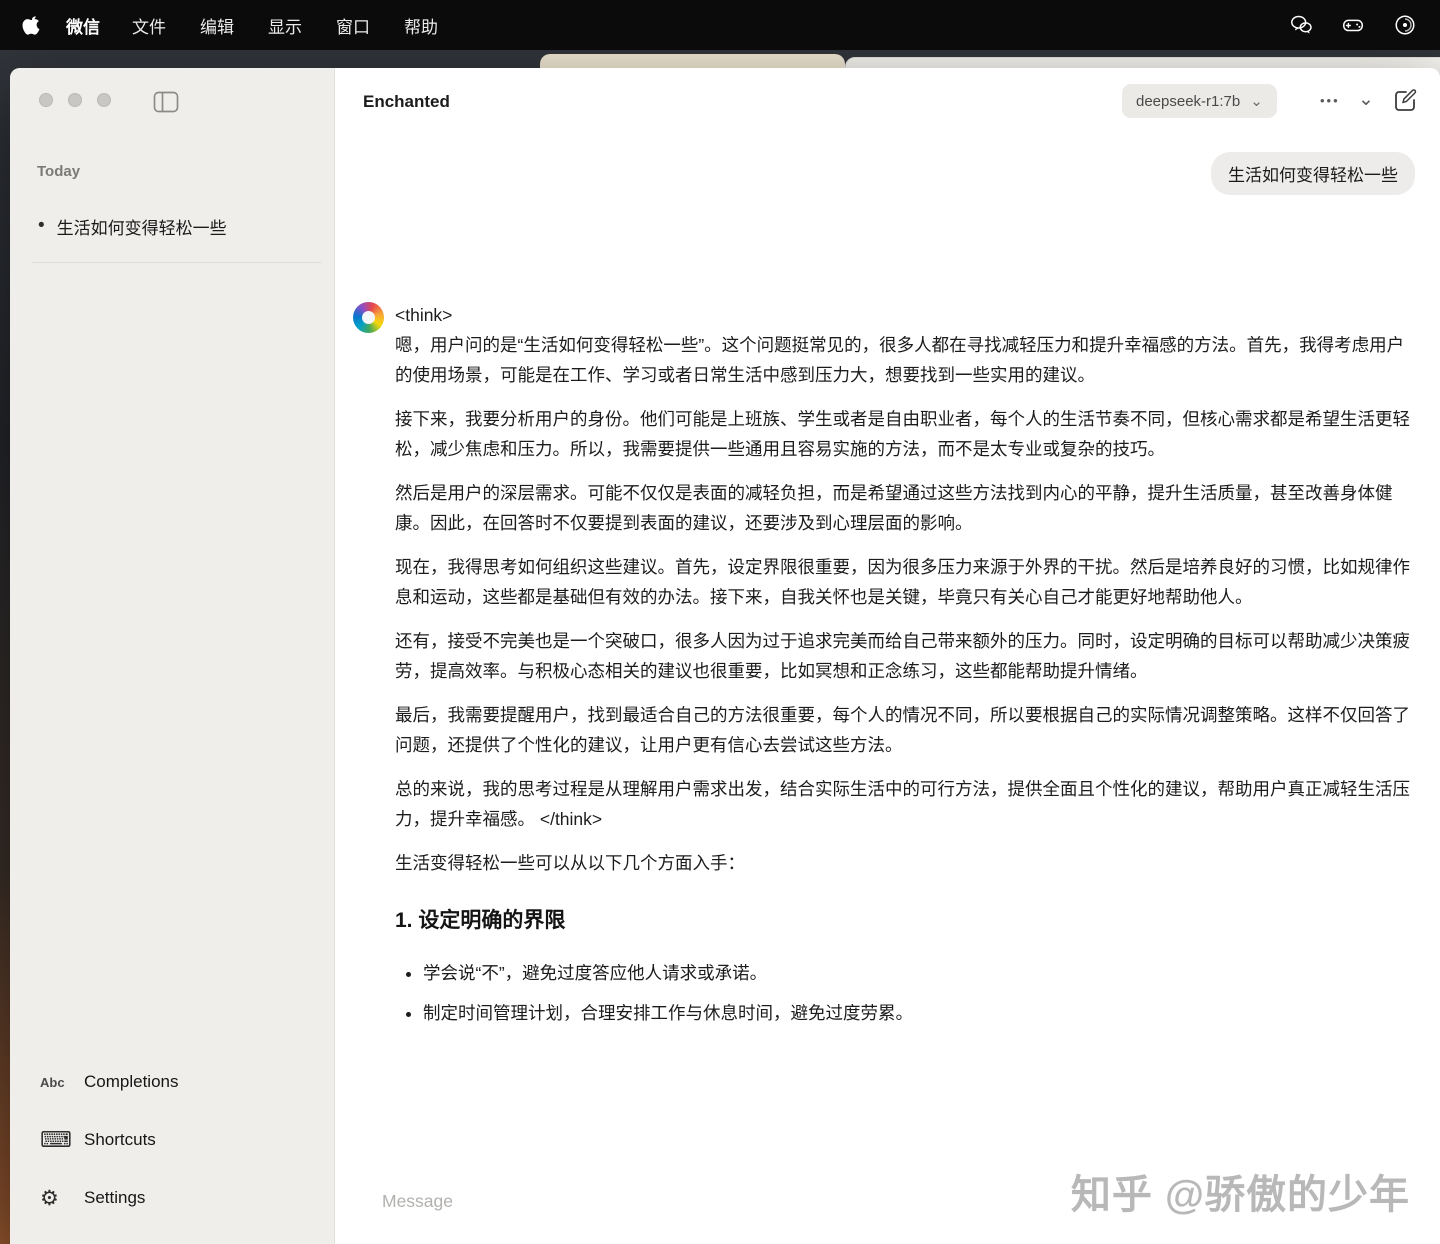 Image resolution: width=1440 pixels, height=1244 pixels. What do you see at coordinates (570, 863) in the screenshot?
I see `assistant-outro: 生活变得轻松一些可以从以下几个方面入手：` at bounding box center [570, 863].